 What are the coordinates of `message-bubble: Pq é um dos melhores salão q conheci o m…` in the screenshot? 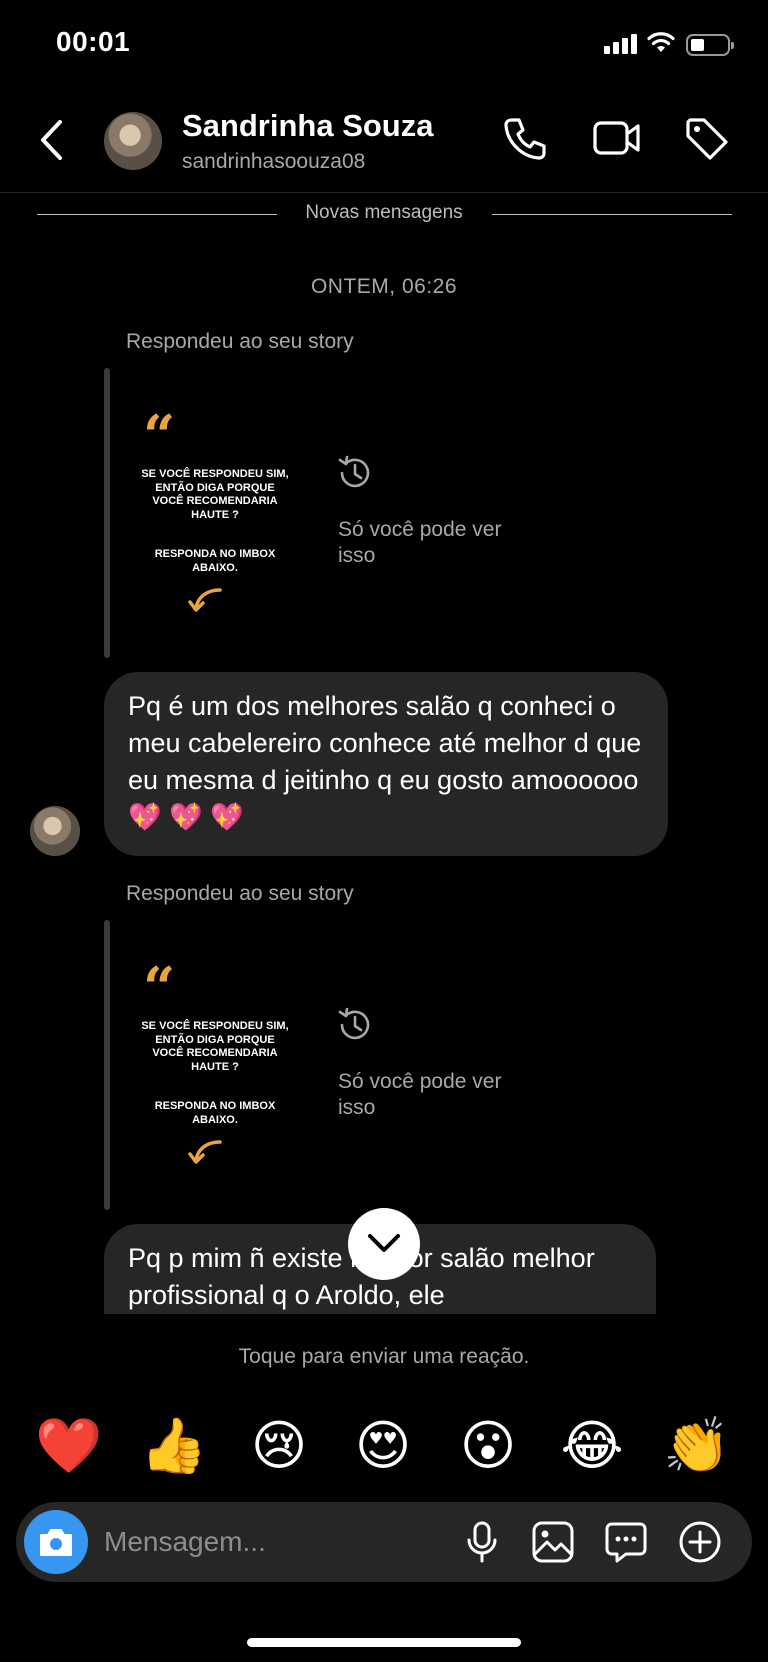 It's located at (386, 764).